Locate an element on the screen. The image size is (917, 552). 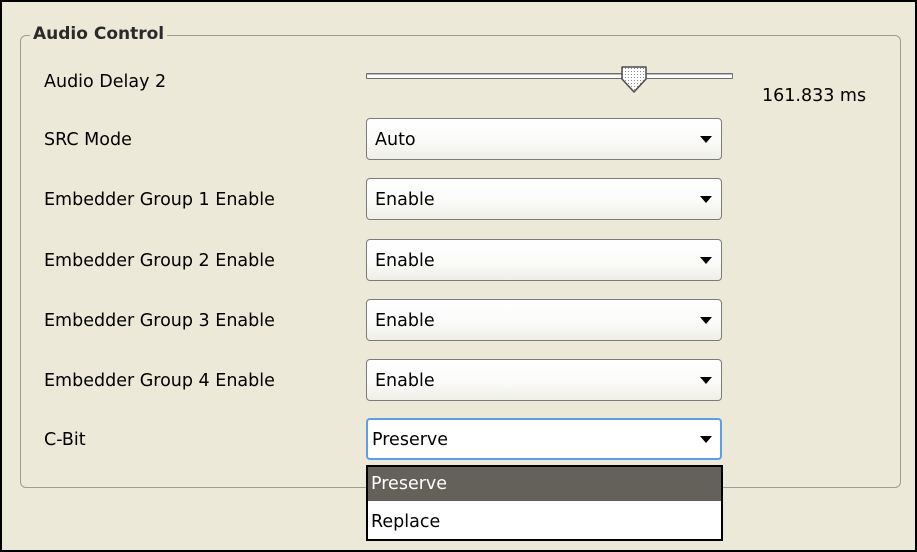
embedder-group-4-label: Embedder Group 4 Enable is located at coordinates (159, 381).